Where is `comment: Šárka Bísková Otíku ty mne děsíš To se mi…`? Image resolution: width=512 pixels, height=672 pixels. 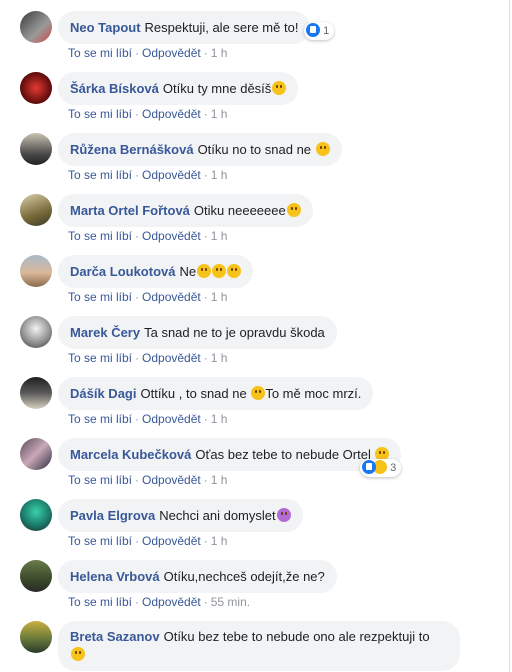 comment: Šárka Bísková Otíku ty mne děsíš To se mi… is located at coordinates (258, 93).